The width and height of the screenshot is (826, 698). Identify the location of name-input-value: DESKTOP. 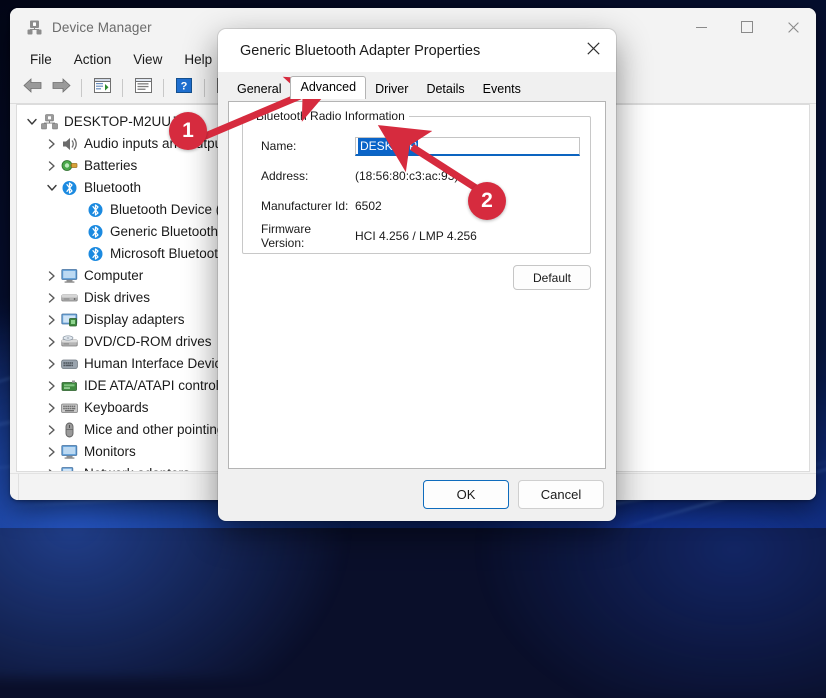
(388, 145).